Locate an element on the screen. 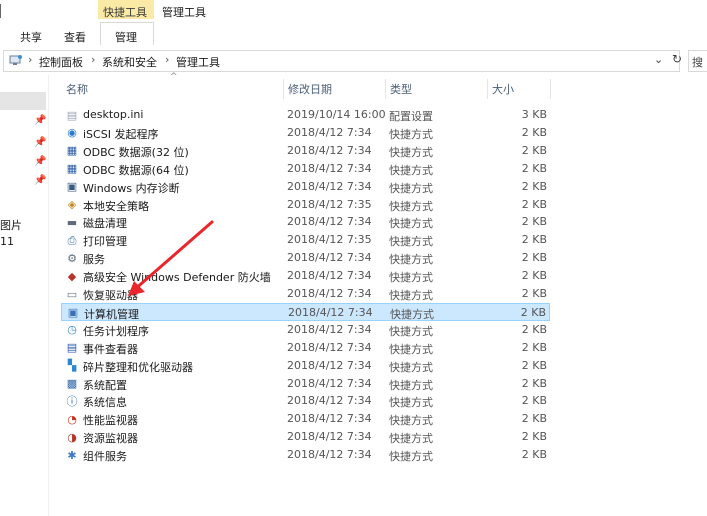 Image resolution: width=707 pixels, height=516 pixels. perf-monitor-icon: ◔ is located at coordinates (72, 419).